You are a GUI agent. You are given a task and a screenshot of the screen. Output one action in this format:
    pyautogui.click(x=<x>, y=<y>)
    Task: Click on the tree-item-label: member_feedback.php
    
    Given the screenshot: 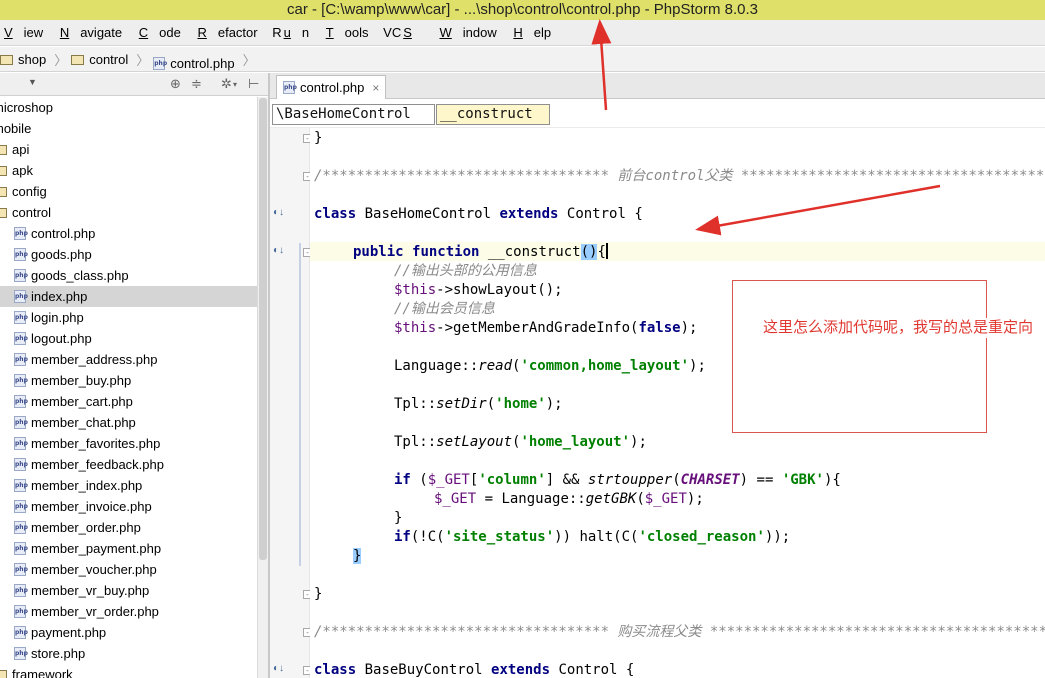 What is the action you would take?
    pyautogui.click(x=97, y=464)
    